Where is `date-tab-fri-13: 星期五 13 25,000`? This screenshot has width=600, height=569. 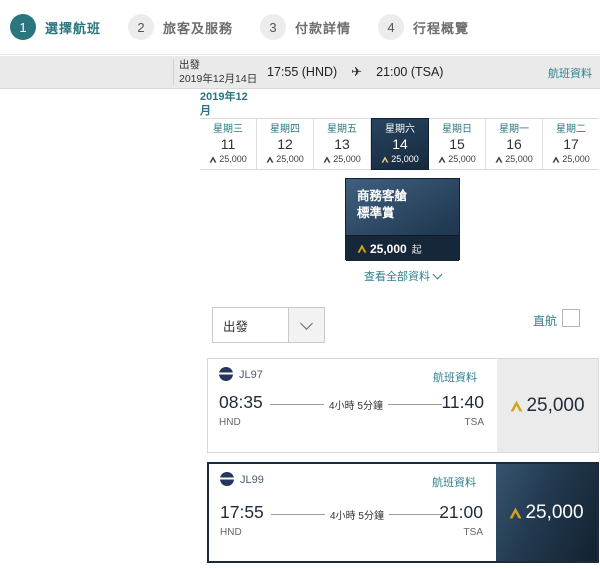 date-tab-fri-13: 星期五 13 25,000 is located at coordinates (342, 144).